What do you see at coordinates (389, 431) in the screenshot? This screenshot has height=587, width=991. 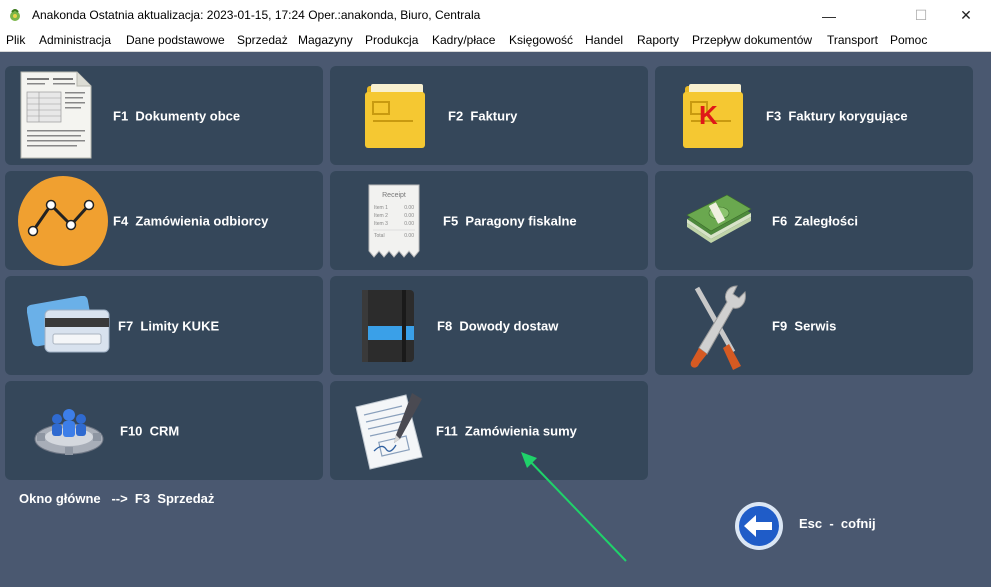 I see `contract-pen-icon` at bounding box center [389, 431].